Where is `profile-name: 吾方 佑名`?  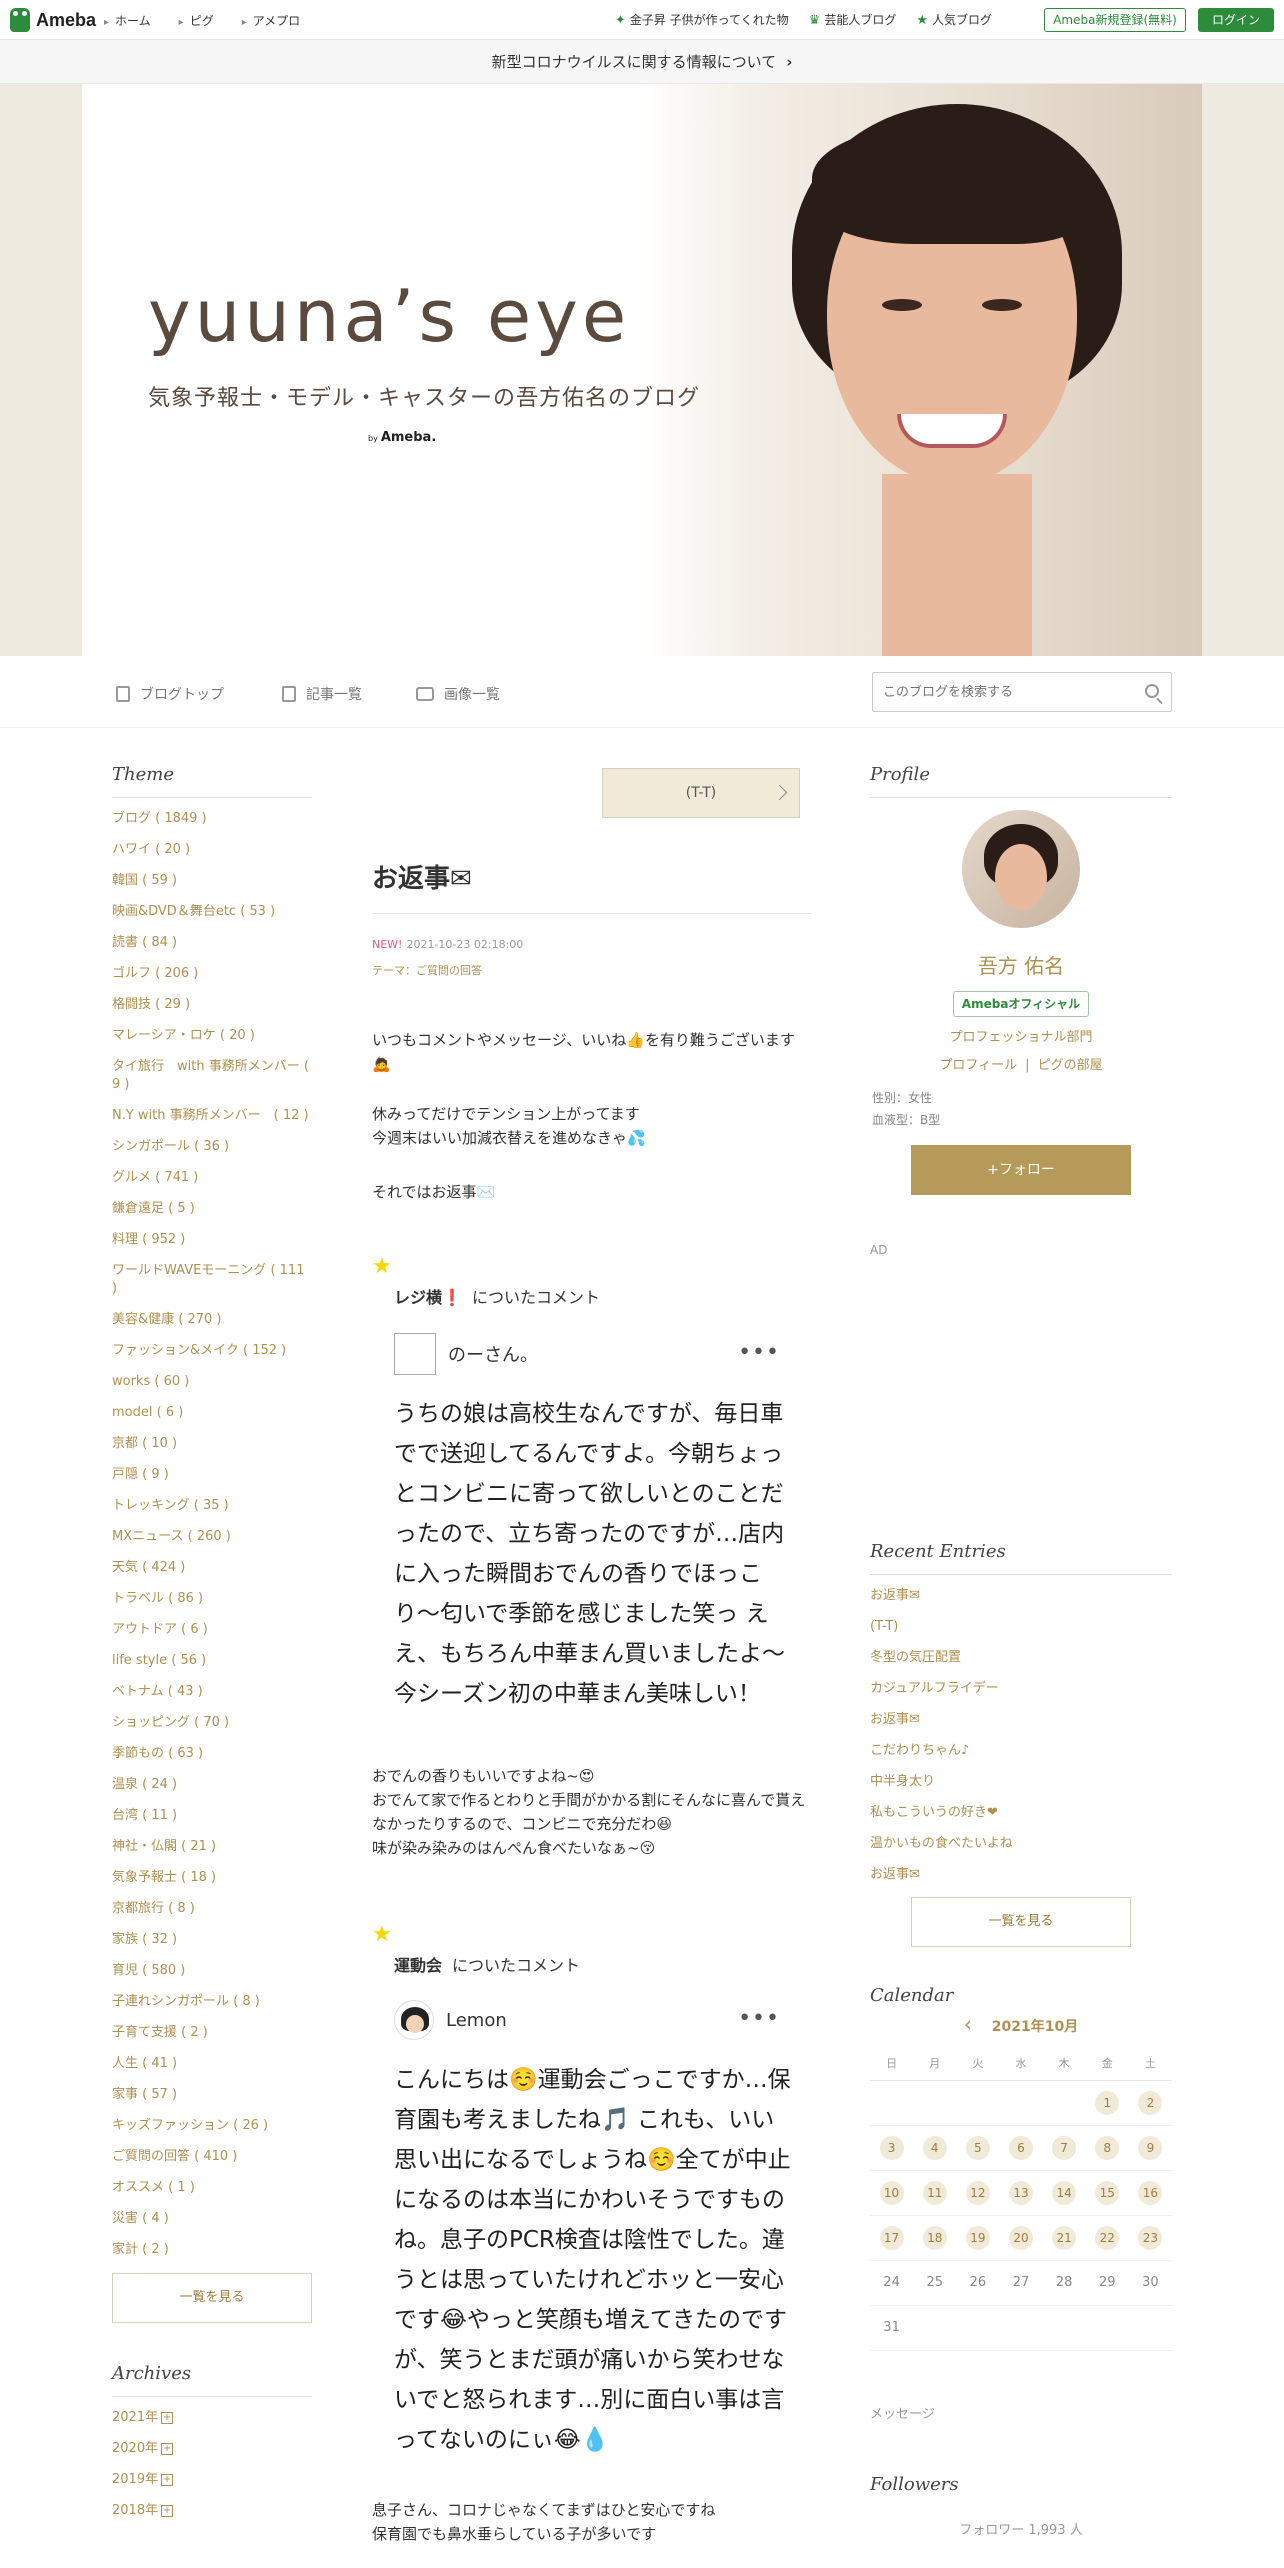
profile-name: 吾方 佑名 is located at coordinates (1021, 964).